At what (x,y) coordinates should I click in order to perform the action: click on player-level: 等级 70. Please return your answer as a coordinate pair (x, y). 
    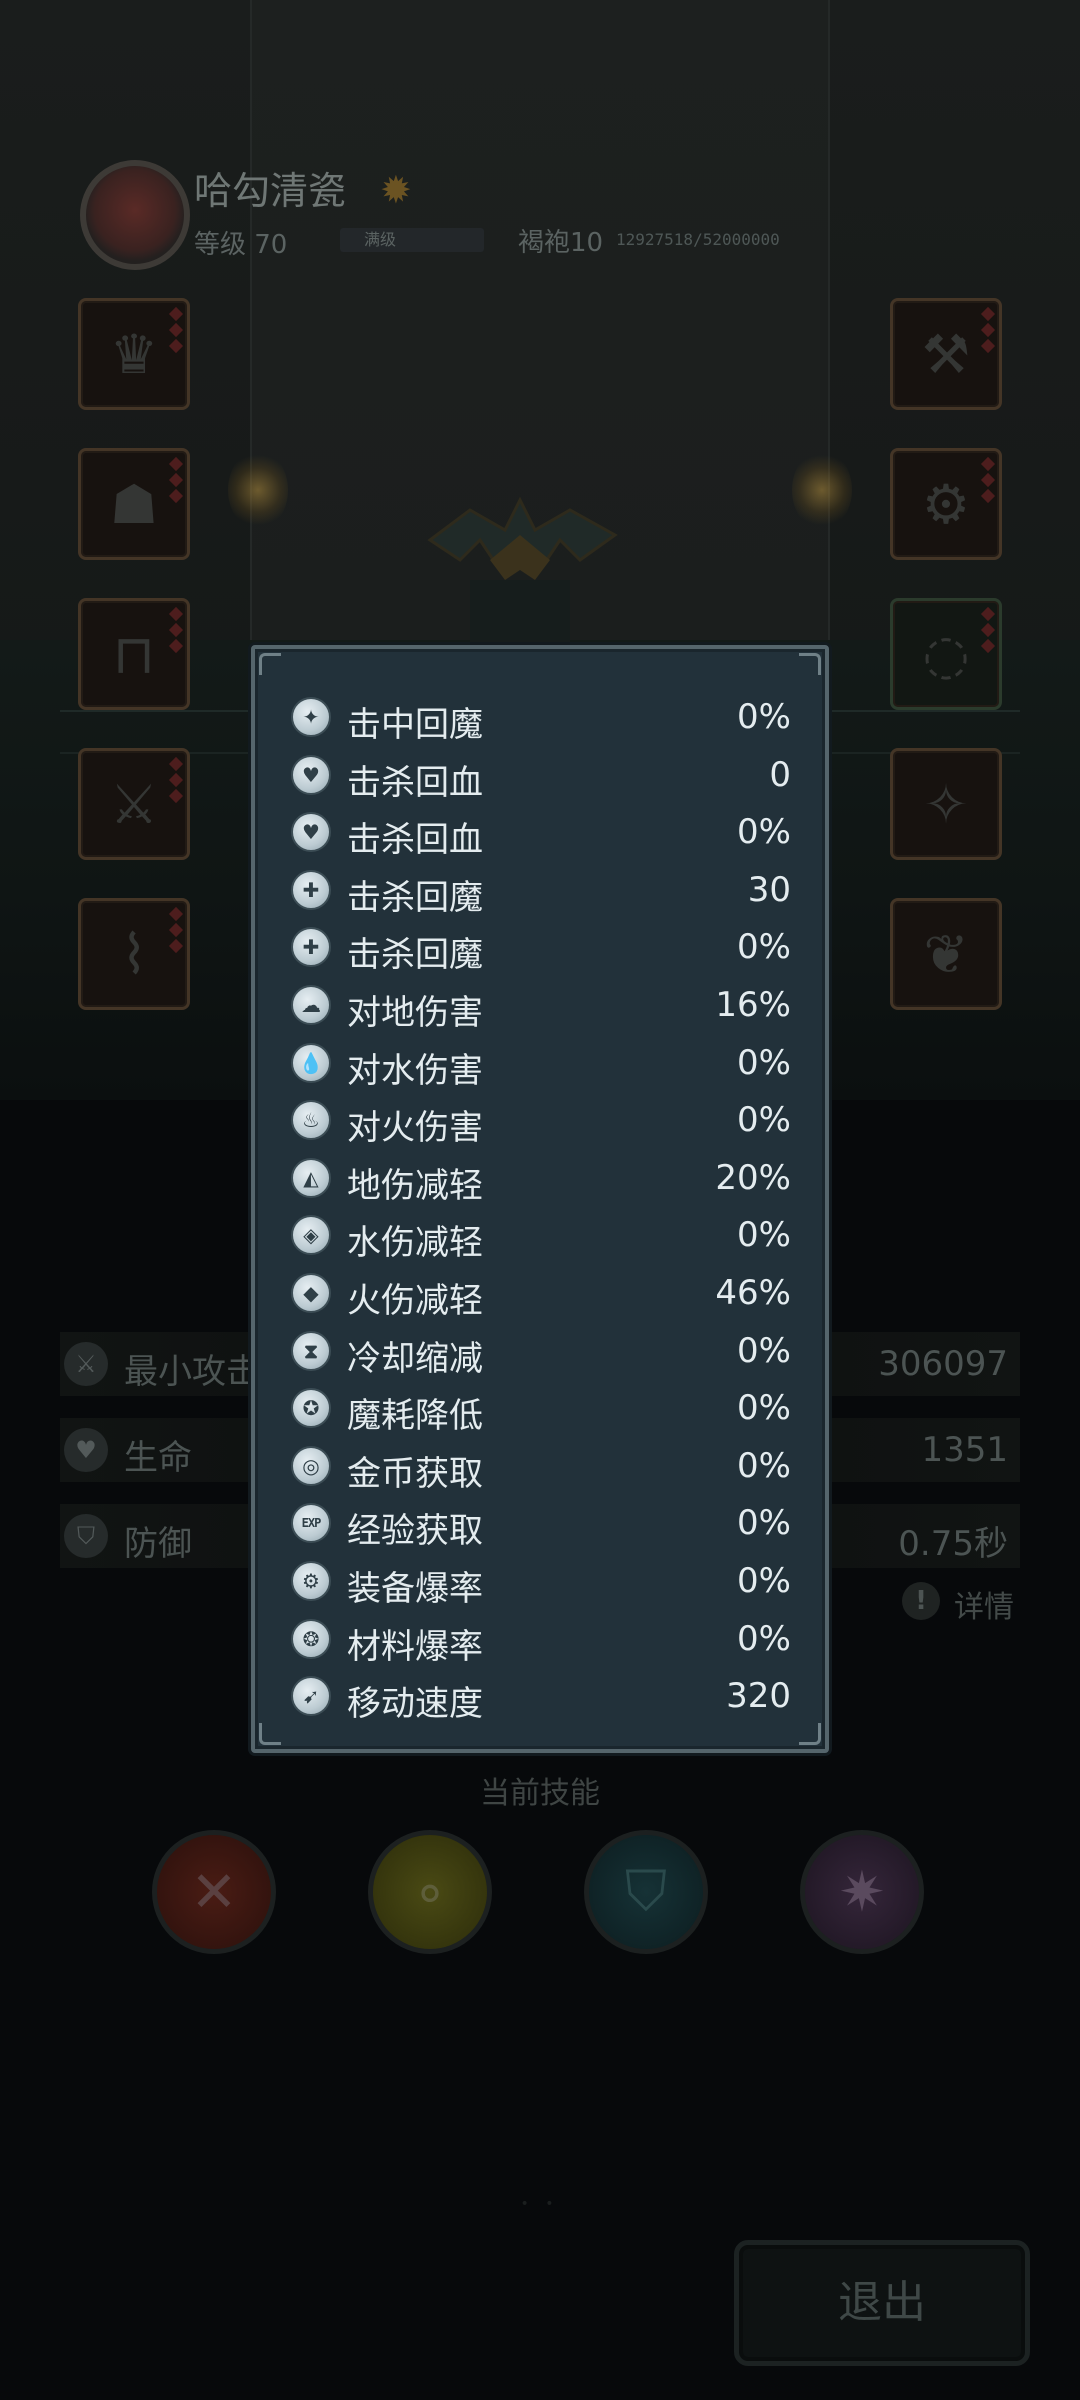
    Looking at the image, I should click on (241, 245).